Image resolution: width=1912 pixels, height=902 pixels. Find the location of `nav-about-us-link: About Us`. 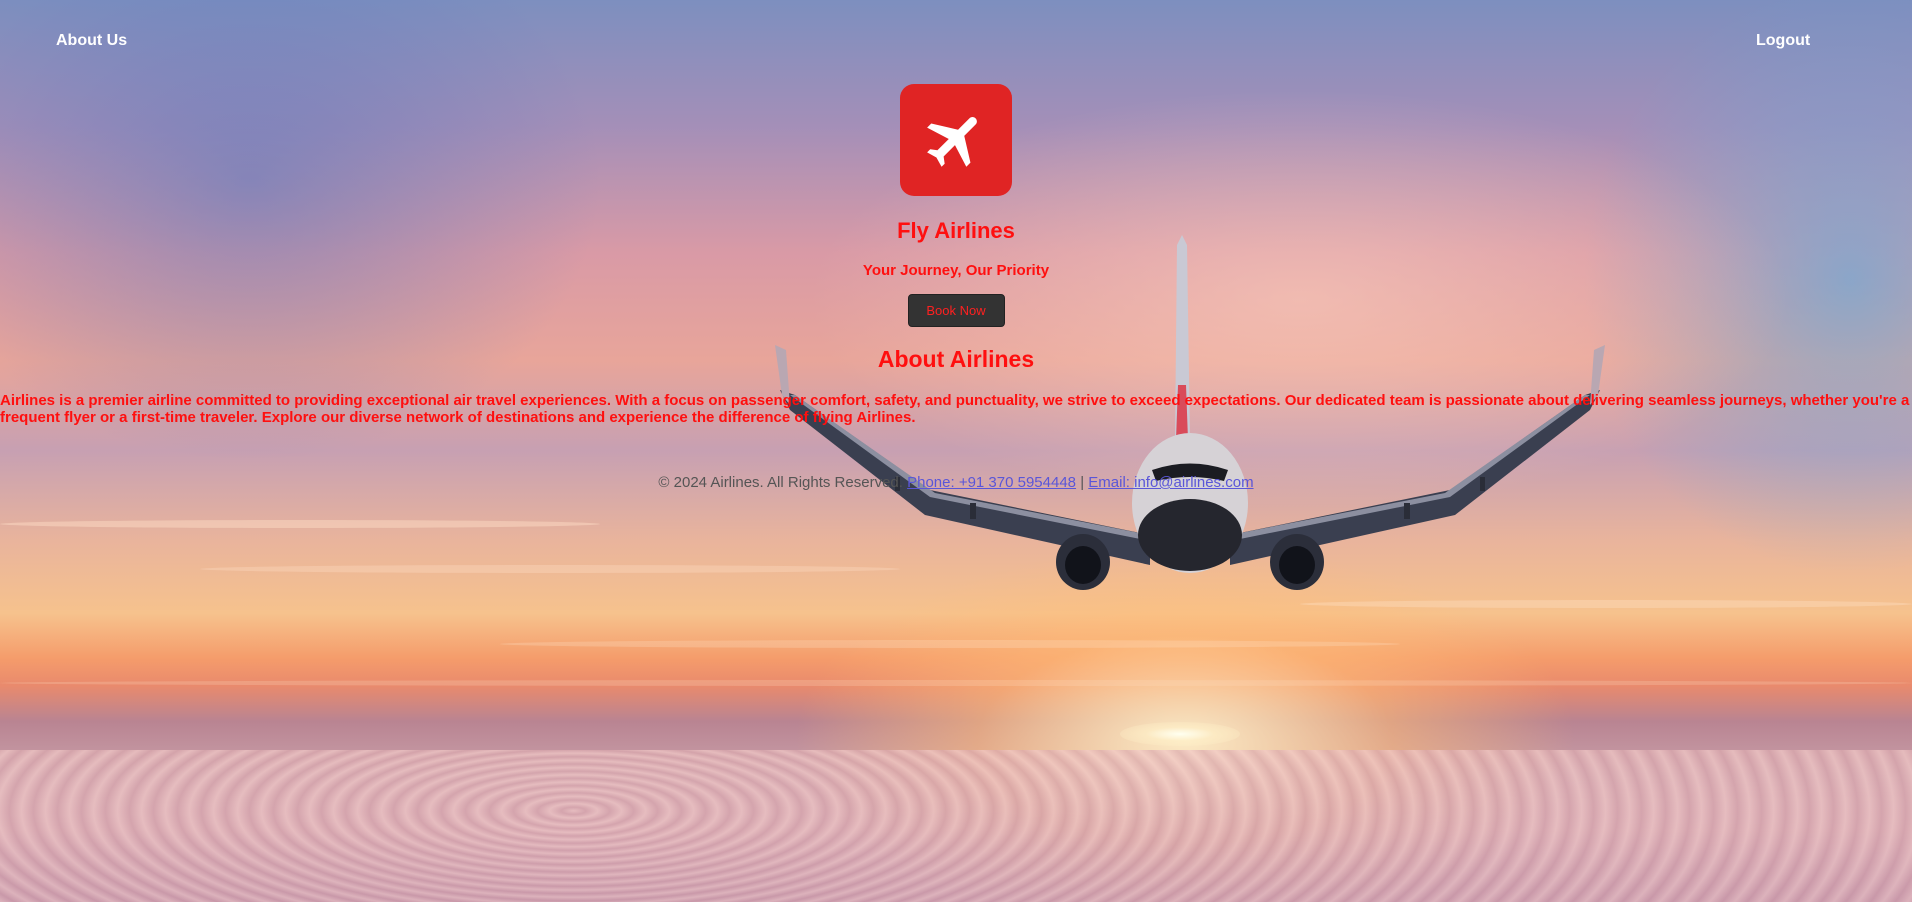

nav-about-us-link: About Us is located at coordinates (91, 41).